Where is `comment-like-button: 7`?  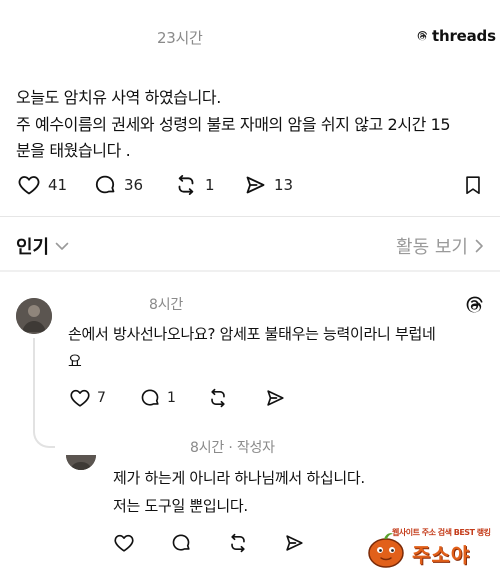 comment-like-button: 7 is located at coordinates (87, 398).